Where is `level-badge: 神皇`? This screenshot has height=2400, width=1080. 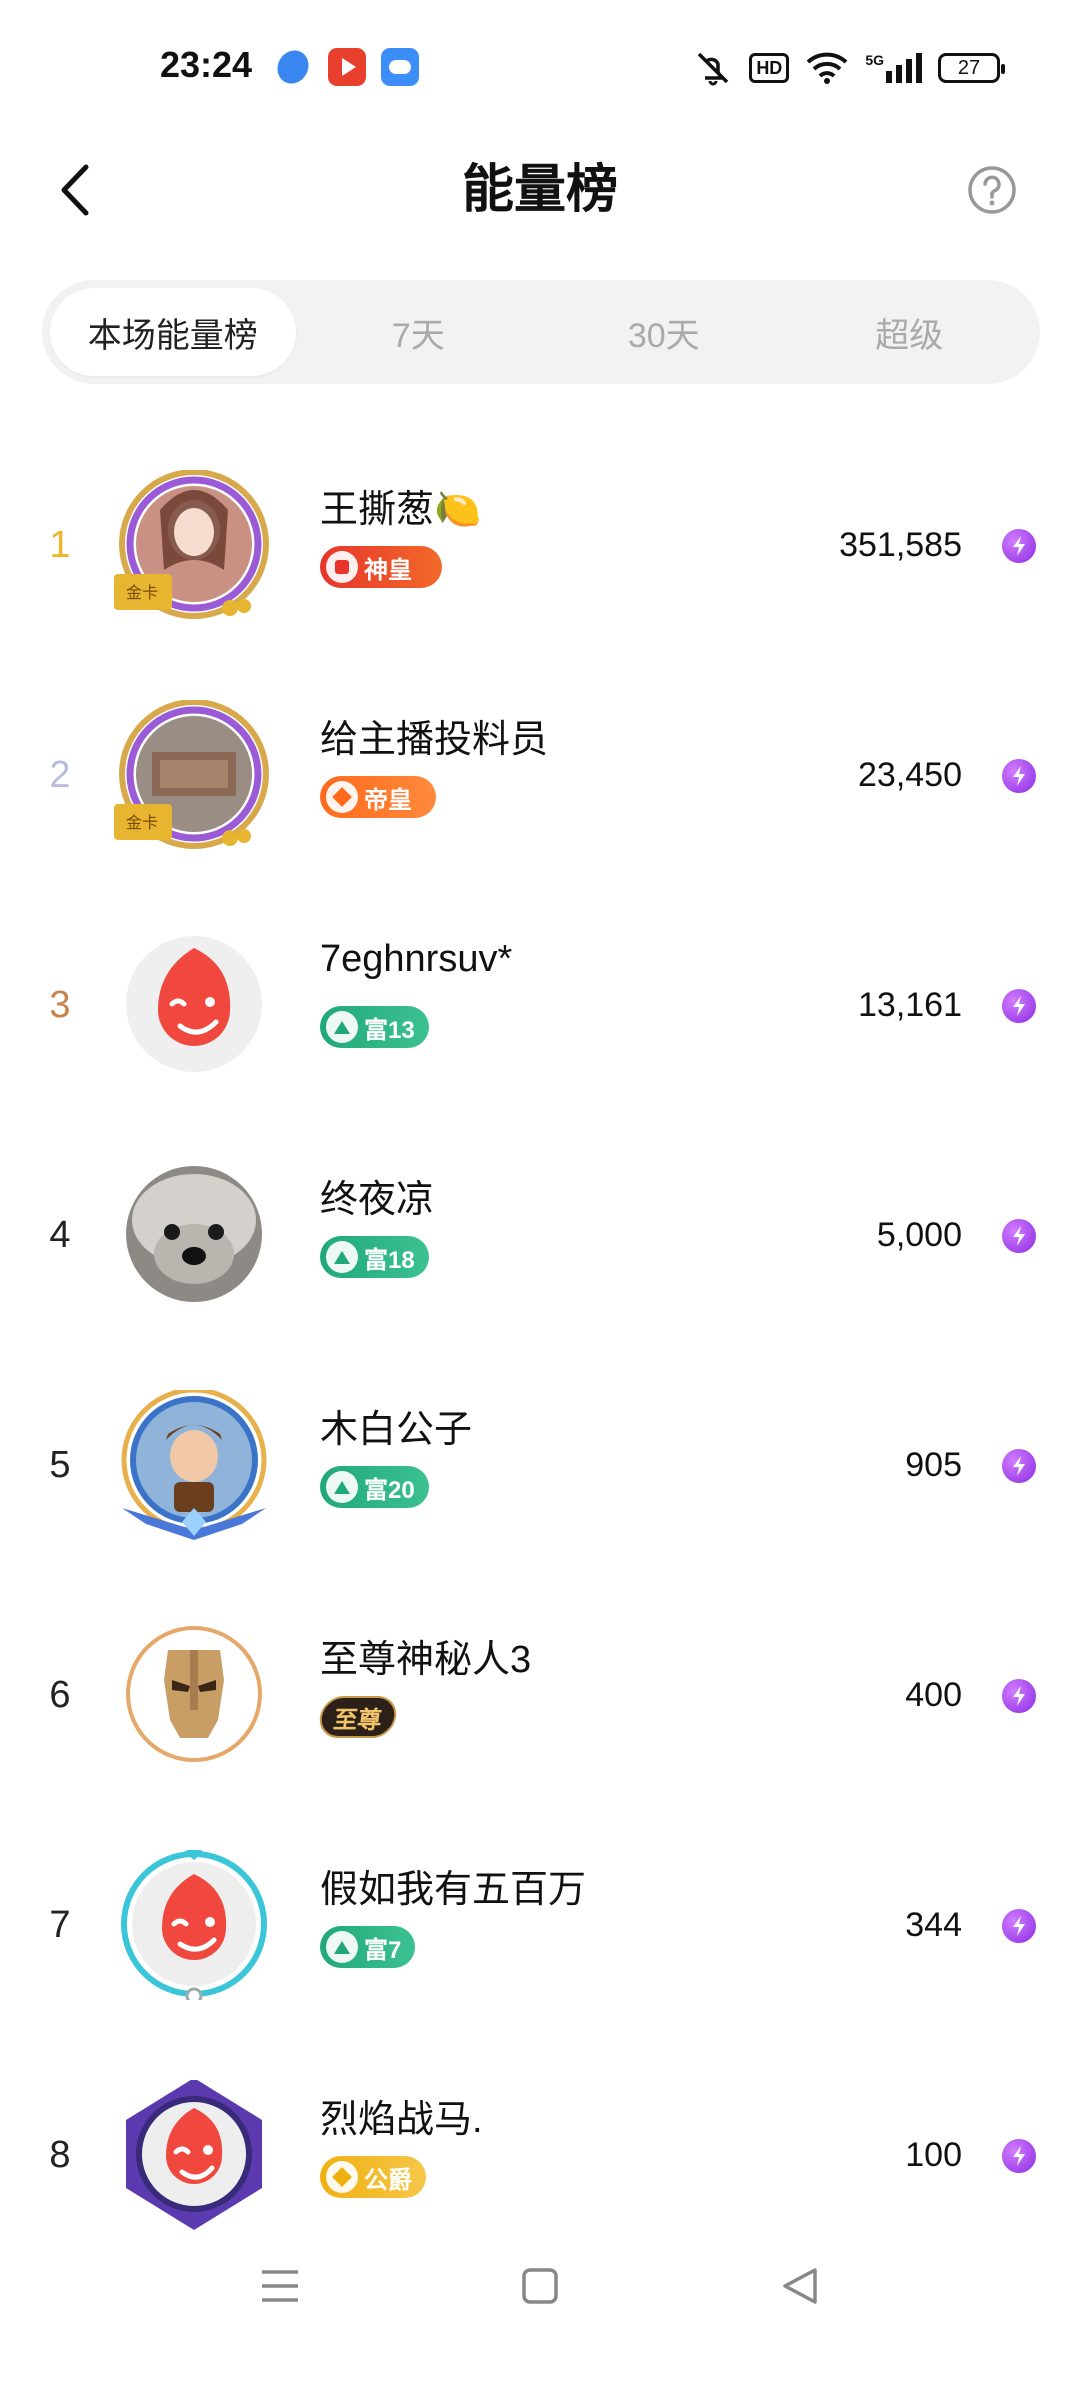
level-badge: 神皇 is located at coordinates (381, 567).